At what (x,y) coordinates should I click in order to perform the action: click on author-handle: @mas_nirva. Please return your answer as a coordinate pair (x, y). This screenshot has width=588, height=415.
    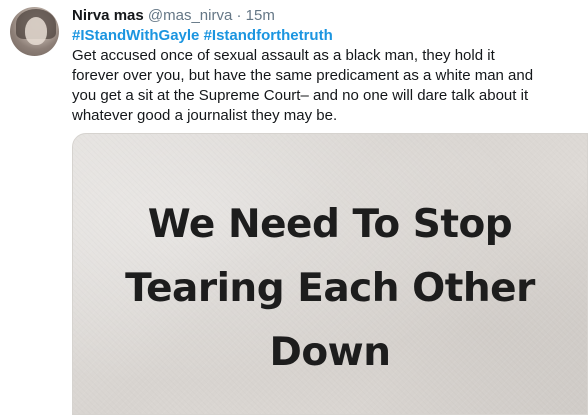
    Looking at the image, I should click on (190, 15).